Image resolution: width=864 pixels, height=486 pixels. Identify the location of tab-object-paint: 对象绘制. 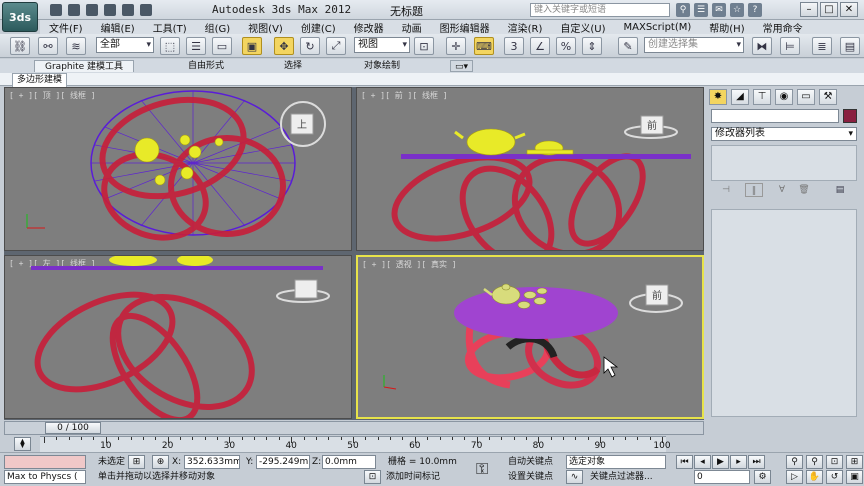
(382, 66).